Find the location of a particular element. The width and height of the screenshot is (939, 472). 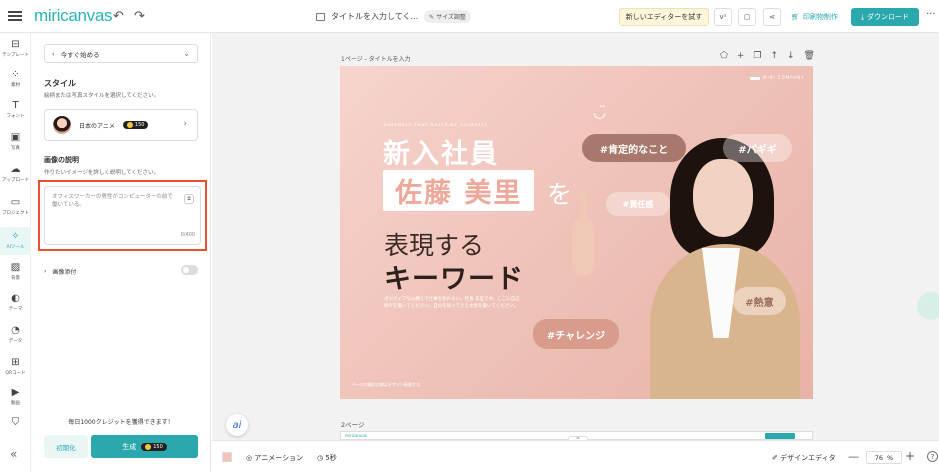

style-selector: 日本のアニメ 150 › is located at coordinates (121, 125).